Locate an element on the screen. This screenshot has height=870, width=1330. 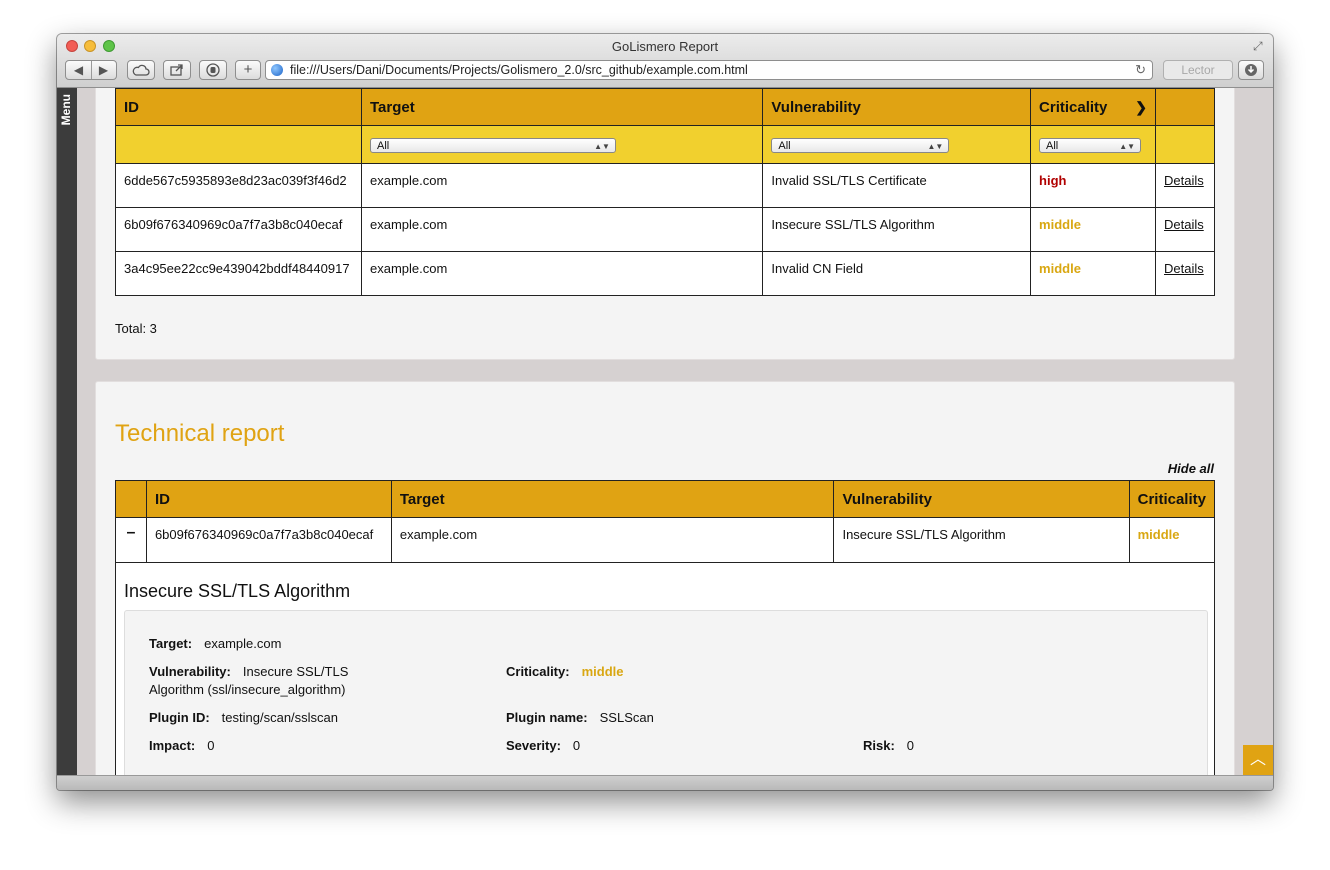
detail-severity: Severity: 0 is located at coordinates (543, 746).